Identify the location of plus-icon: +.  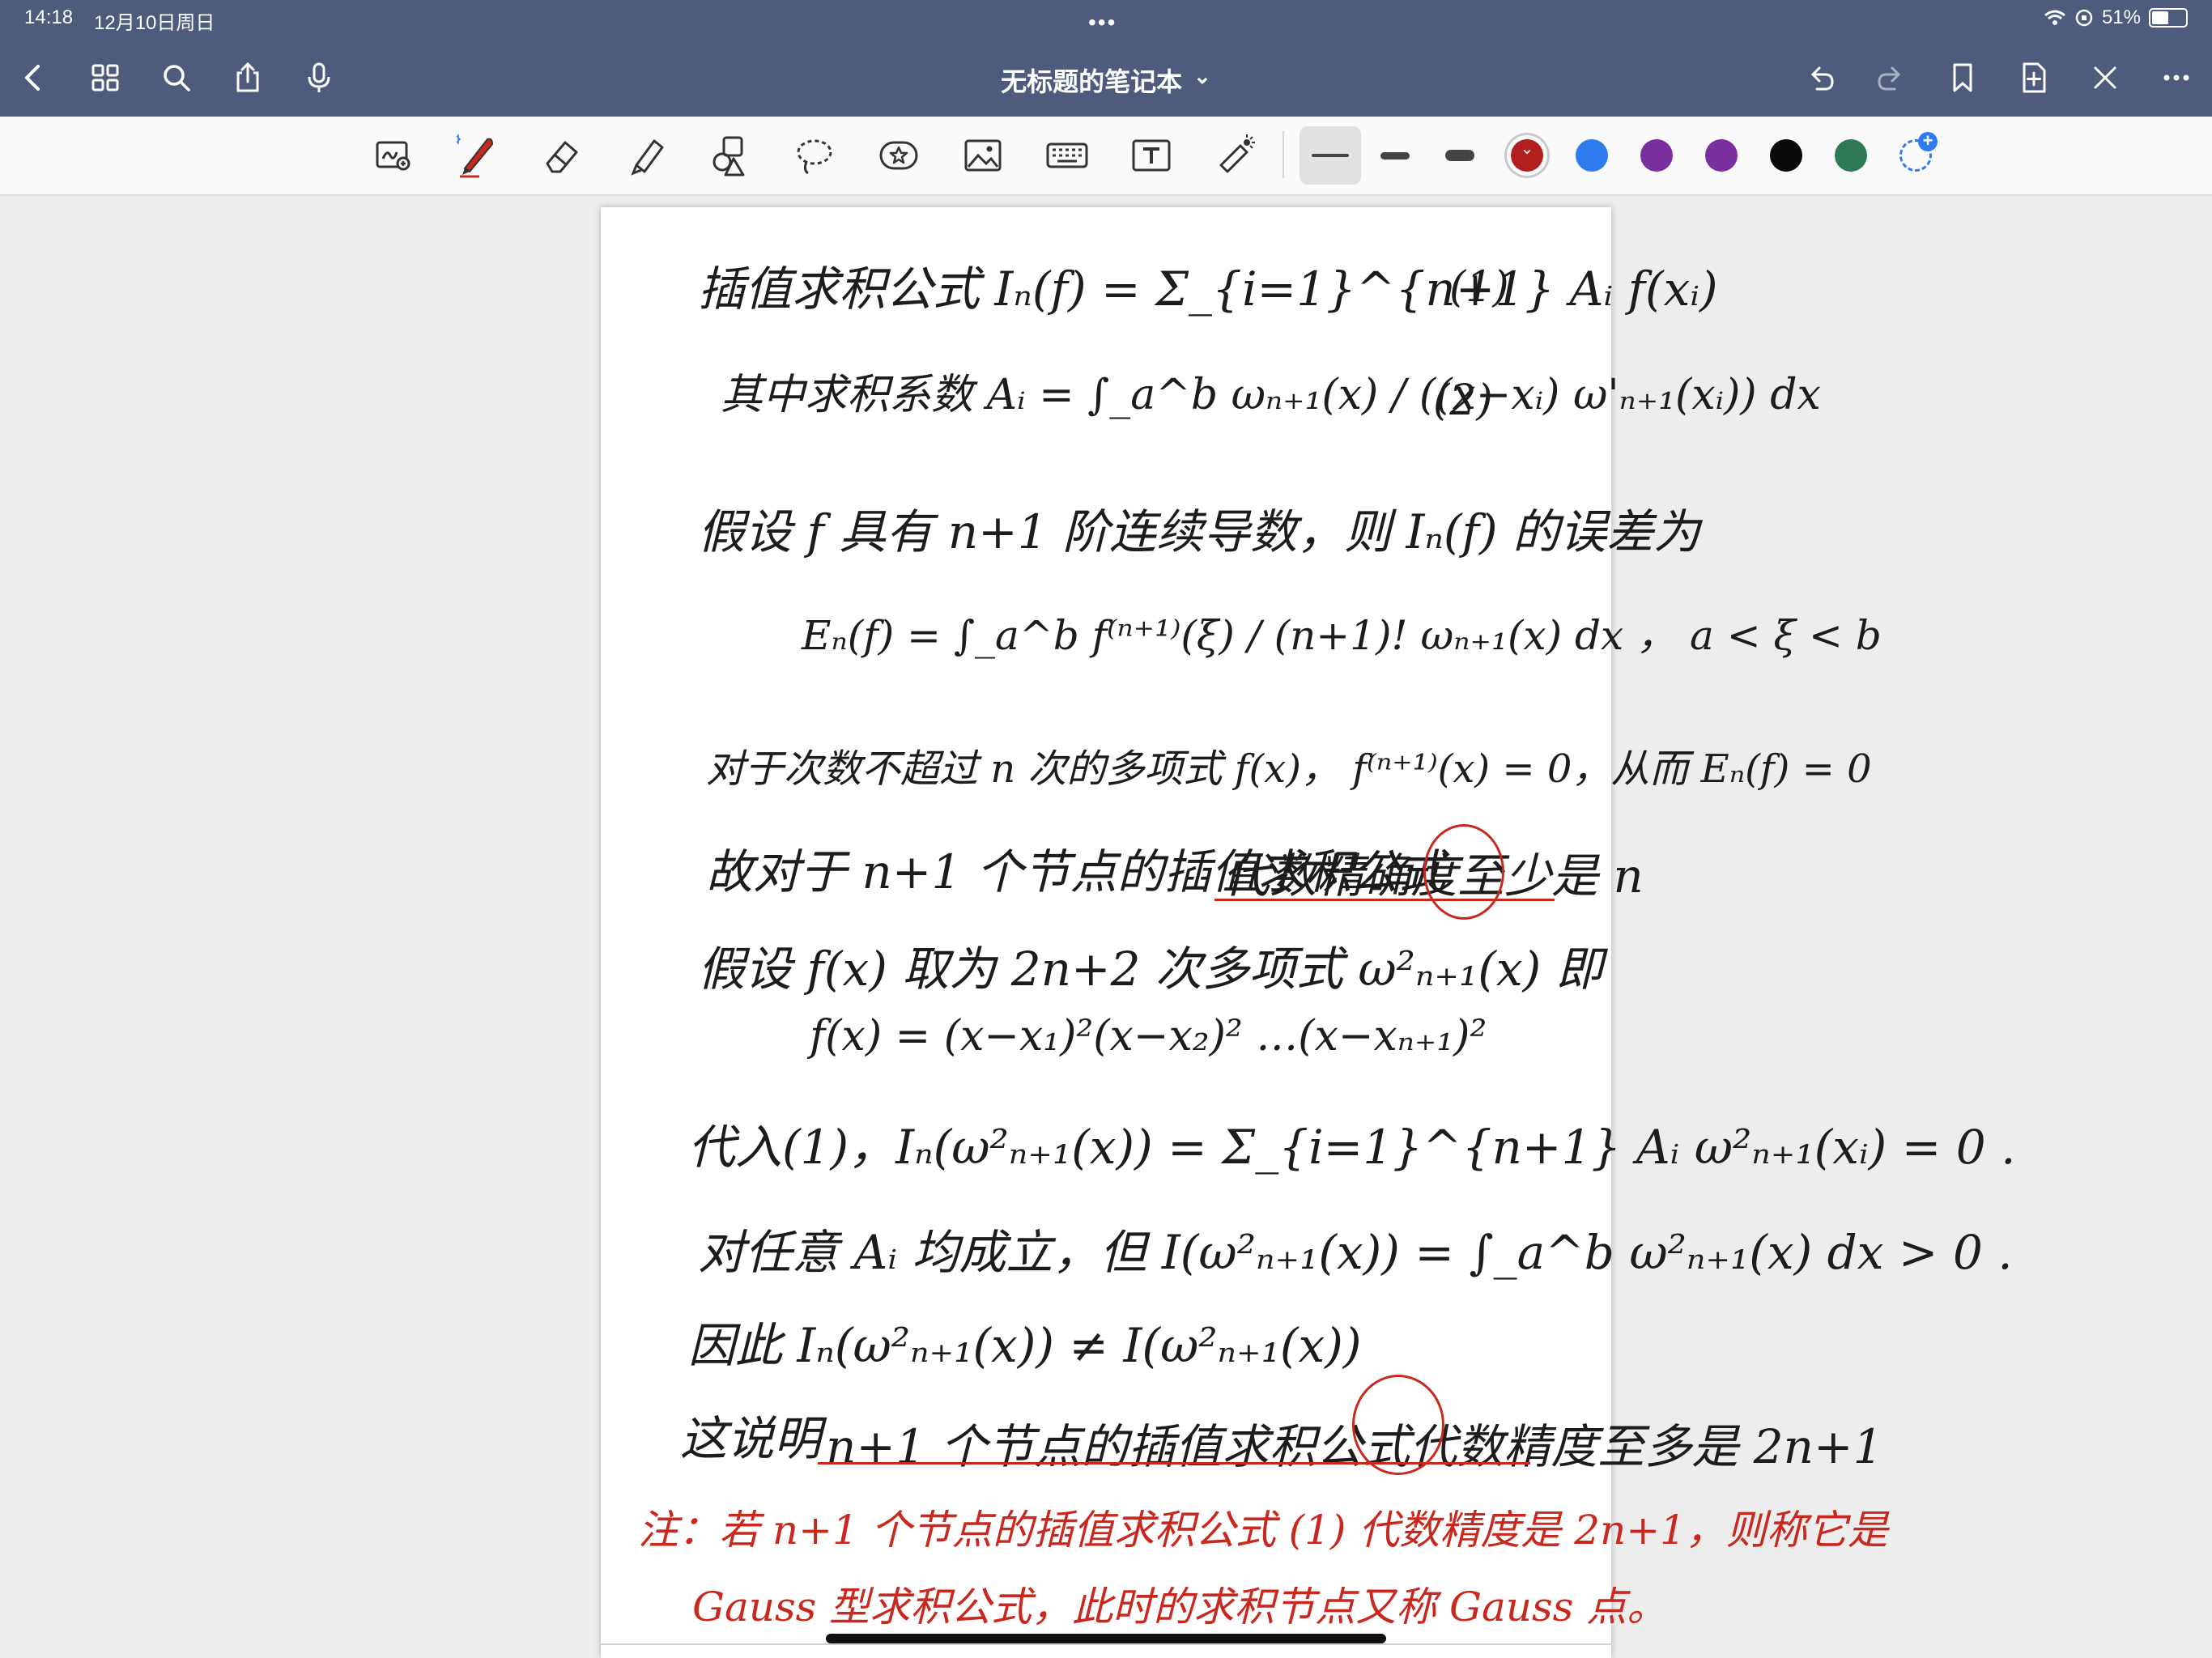
(1928, 141).